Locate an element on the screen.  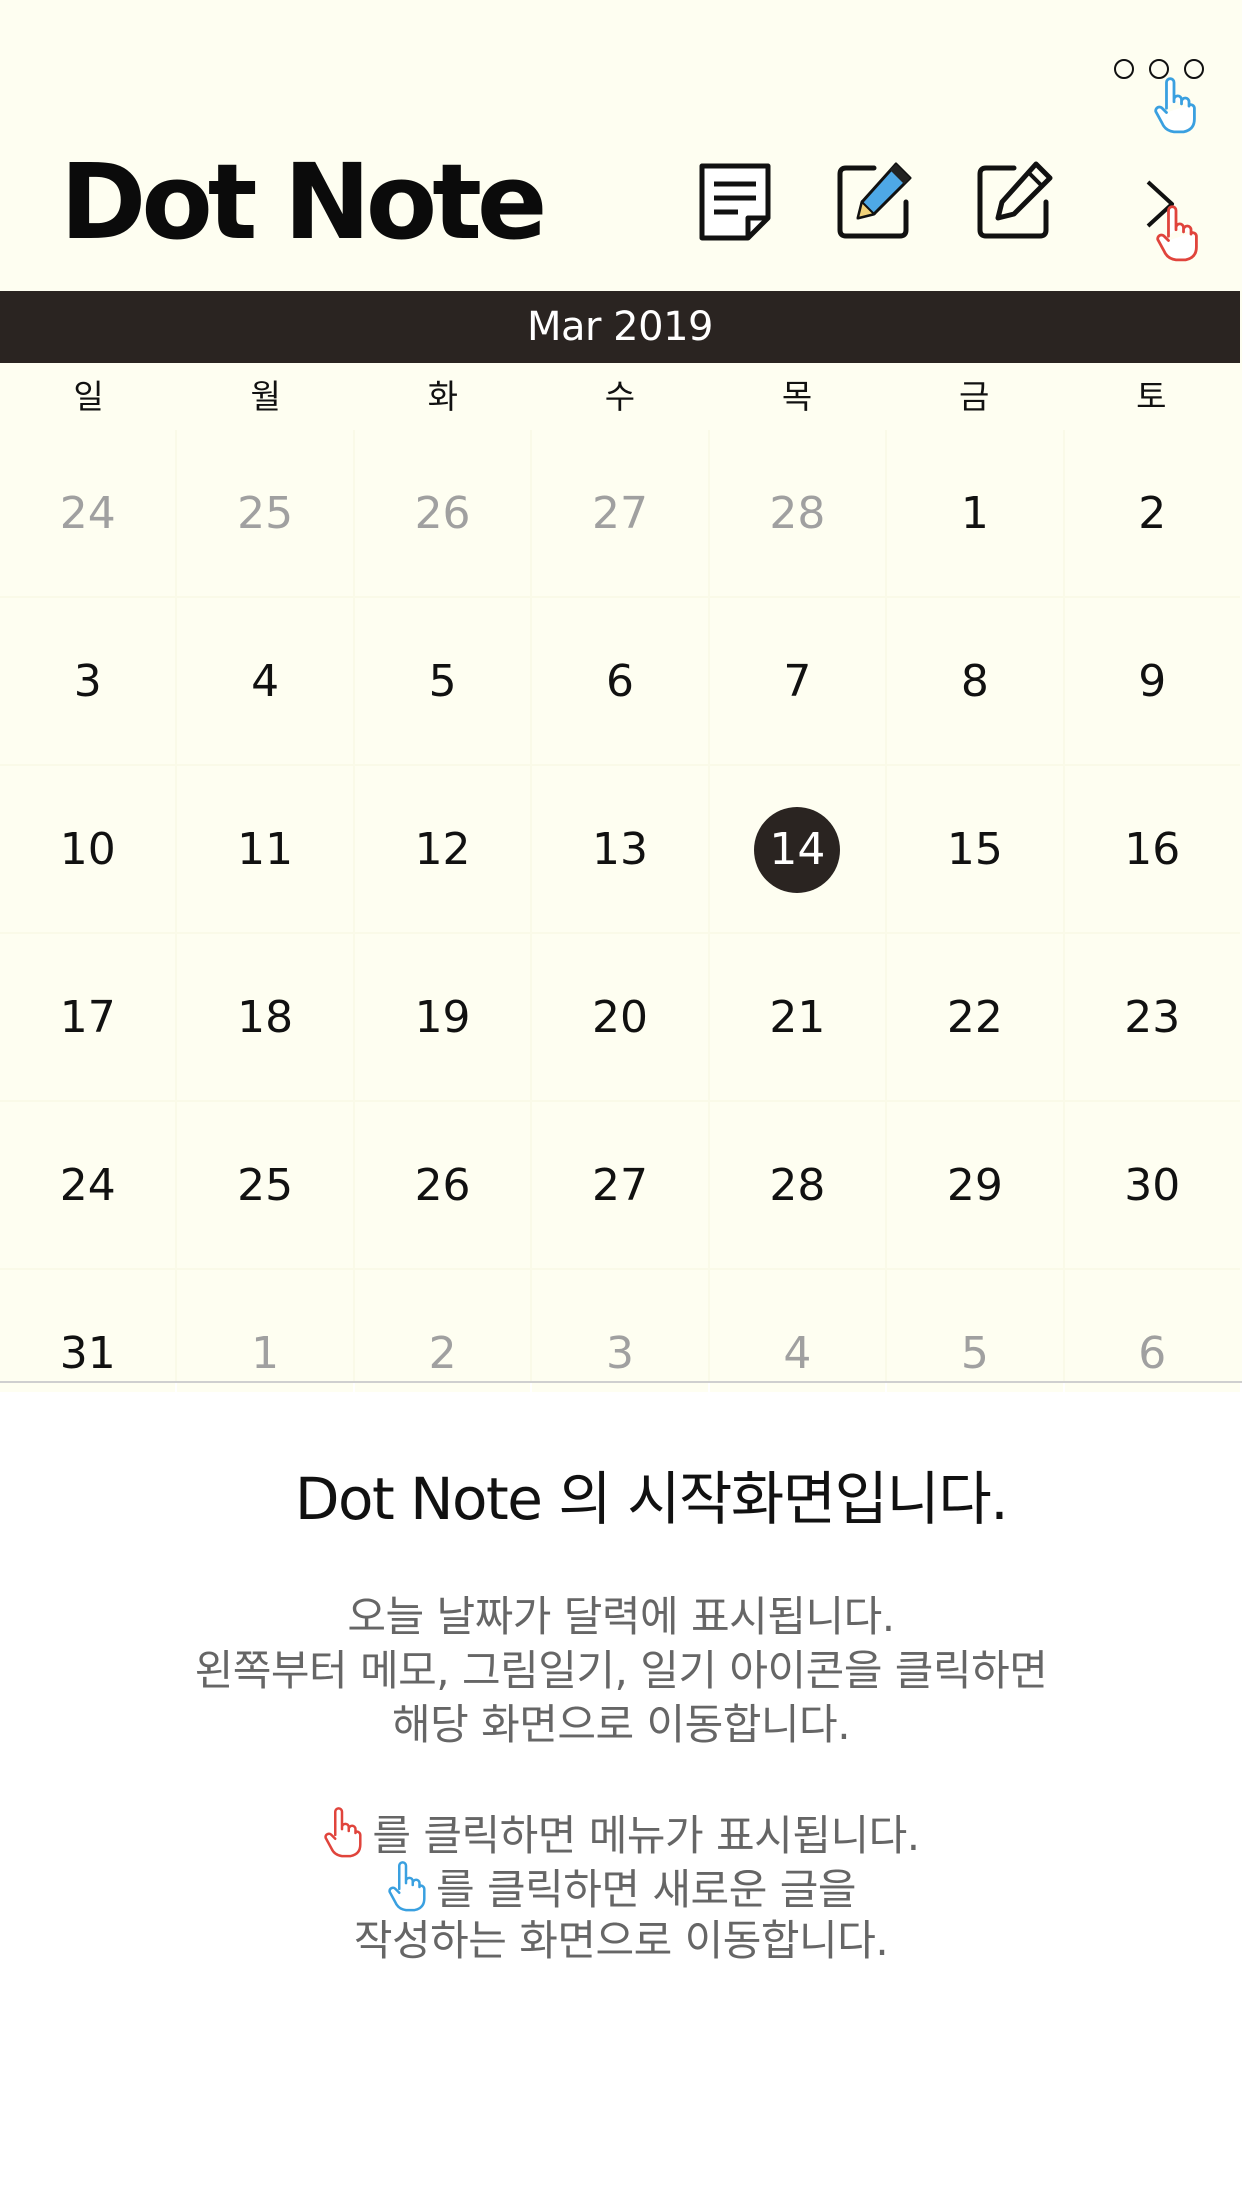
app-title: Dot Note is located at coordinates (303, 202).